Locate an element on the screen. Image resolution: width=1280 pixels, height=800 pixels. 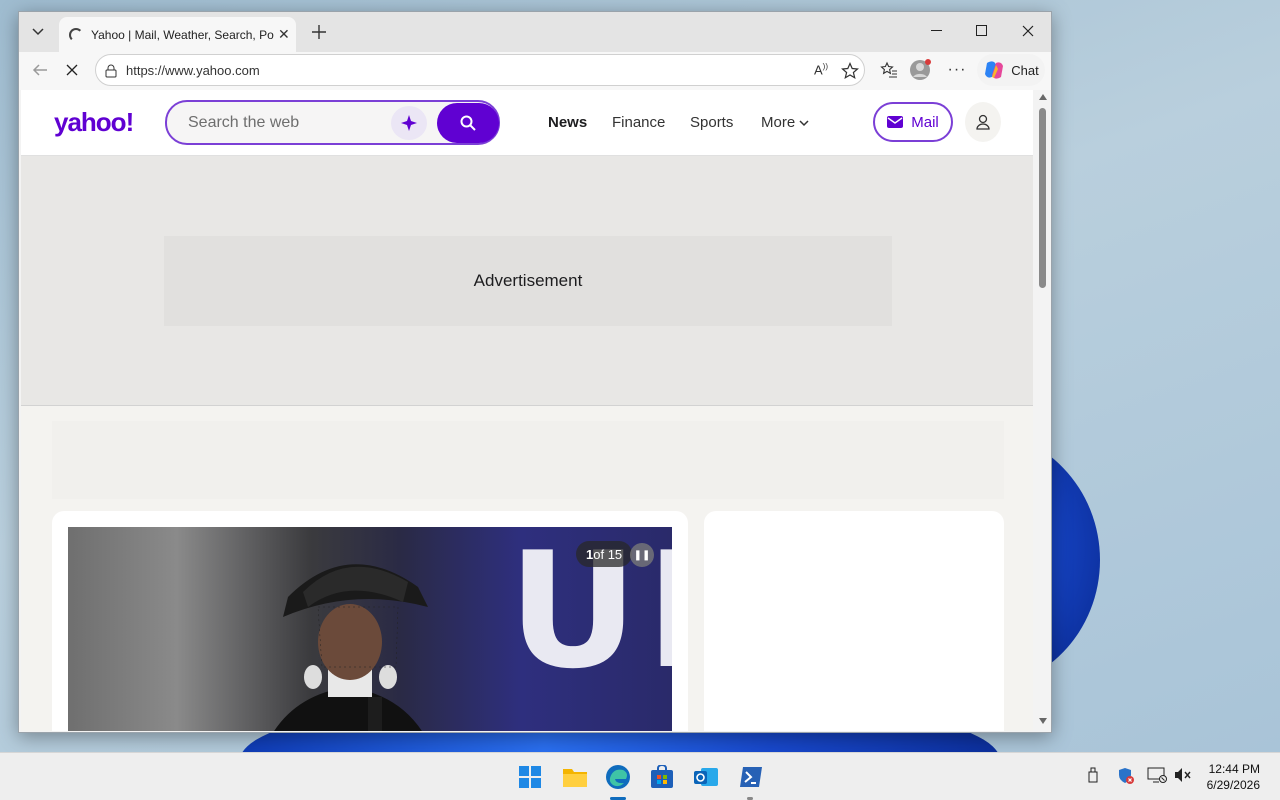
mail-button: Mail is located at coordinates (913, 122).